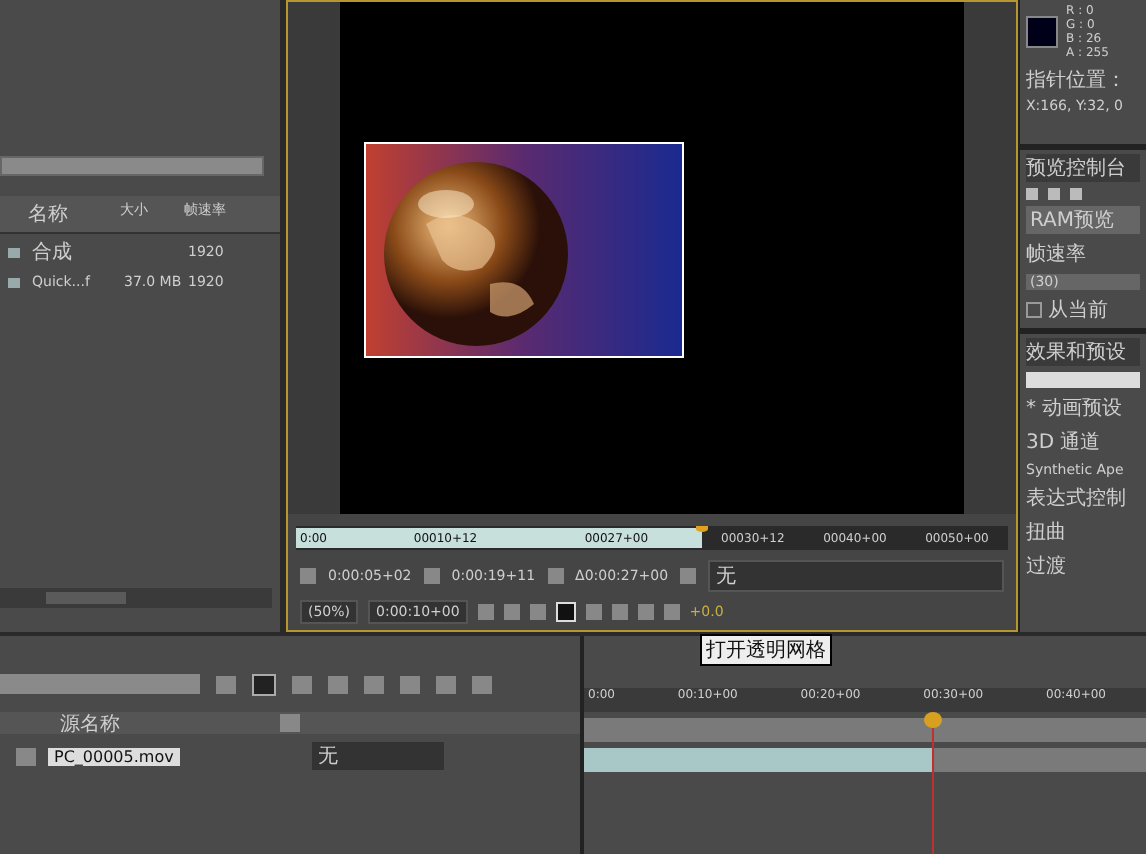  I want to click on color-swatch, so click(1042, 32).